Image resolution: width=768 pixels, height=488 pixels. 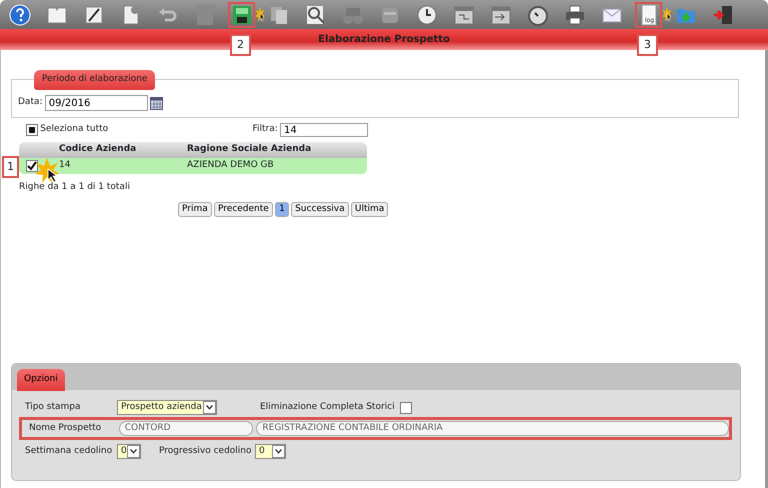 I want to click on name-field: CONTORD, so click(x=186, y=428).